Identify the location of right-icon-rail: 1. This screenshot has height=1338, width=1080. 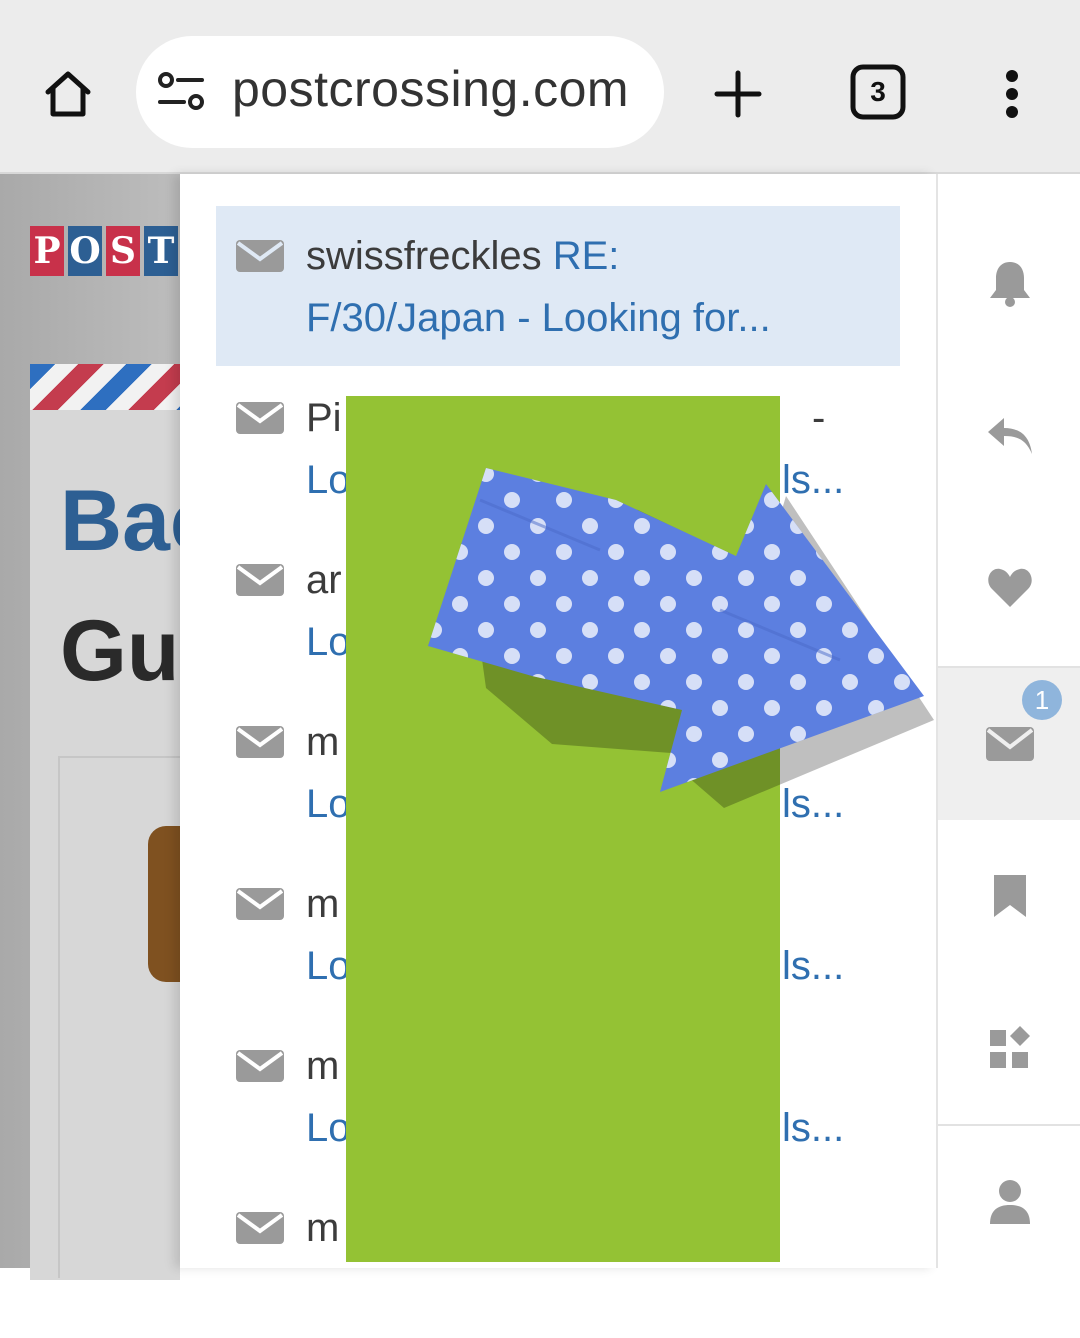
(1008, 721).